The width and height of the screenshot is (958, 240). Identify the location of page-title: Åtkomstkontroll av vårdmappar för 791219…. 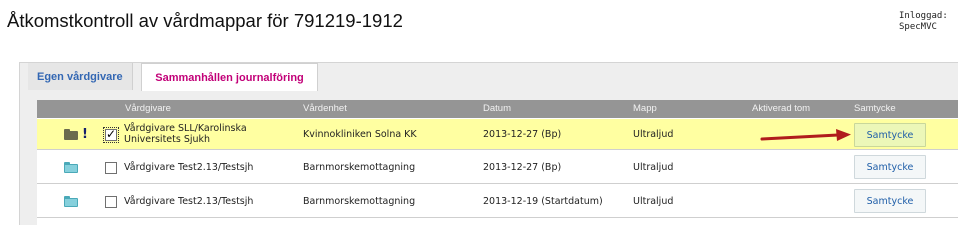
(205, 20).